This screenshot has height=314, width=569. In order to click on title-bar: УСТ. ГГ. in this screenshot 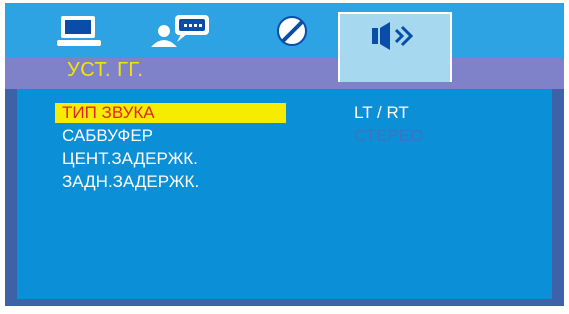, I will do `click(284, 70)`.